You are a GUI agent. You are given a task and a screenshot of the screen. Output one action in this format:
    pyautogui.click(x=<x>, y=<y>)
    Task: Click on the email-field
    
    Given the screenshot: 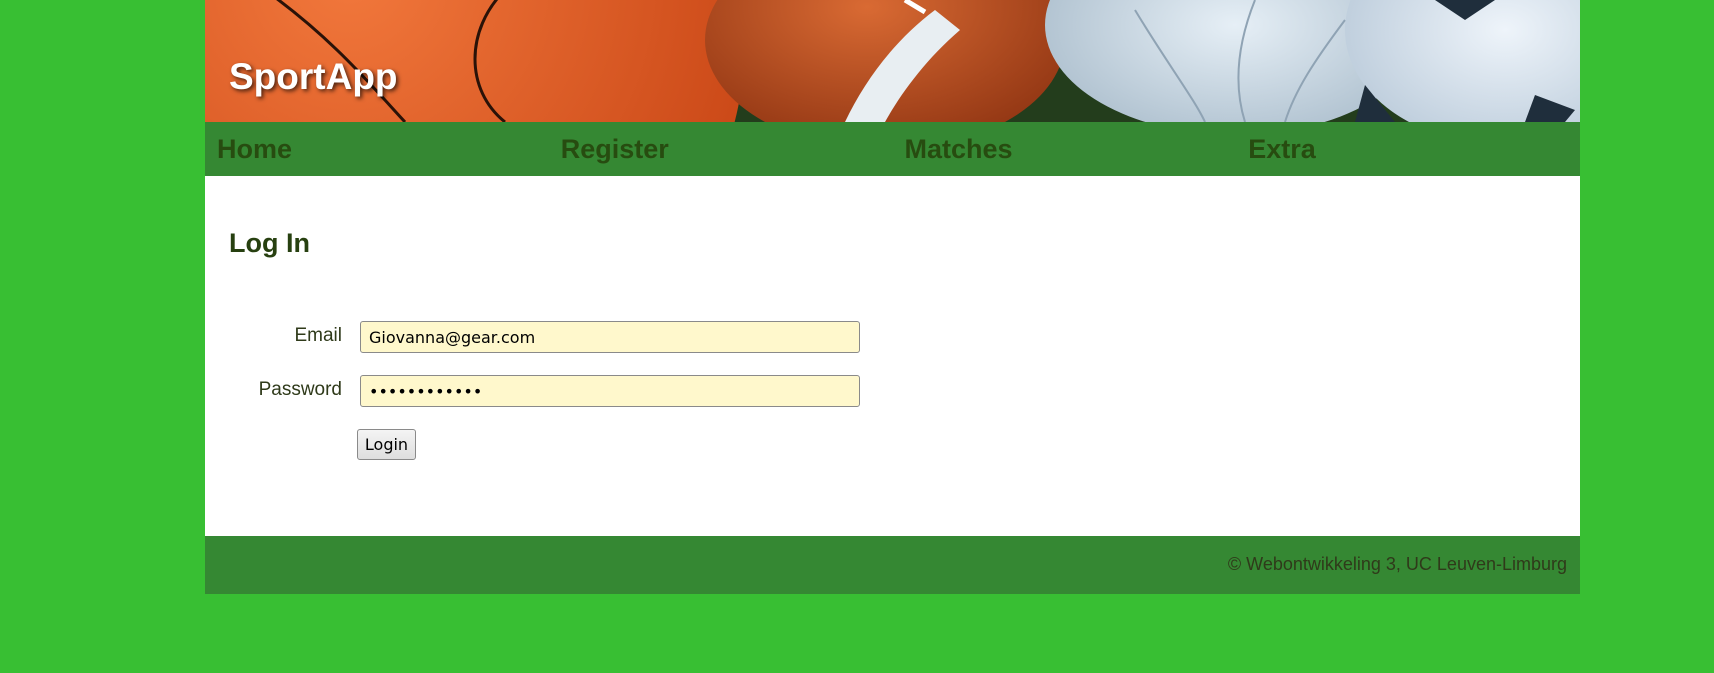 What is the action you would take?
    pyautogui.click(x=610, y=337)
    